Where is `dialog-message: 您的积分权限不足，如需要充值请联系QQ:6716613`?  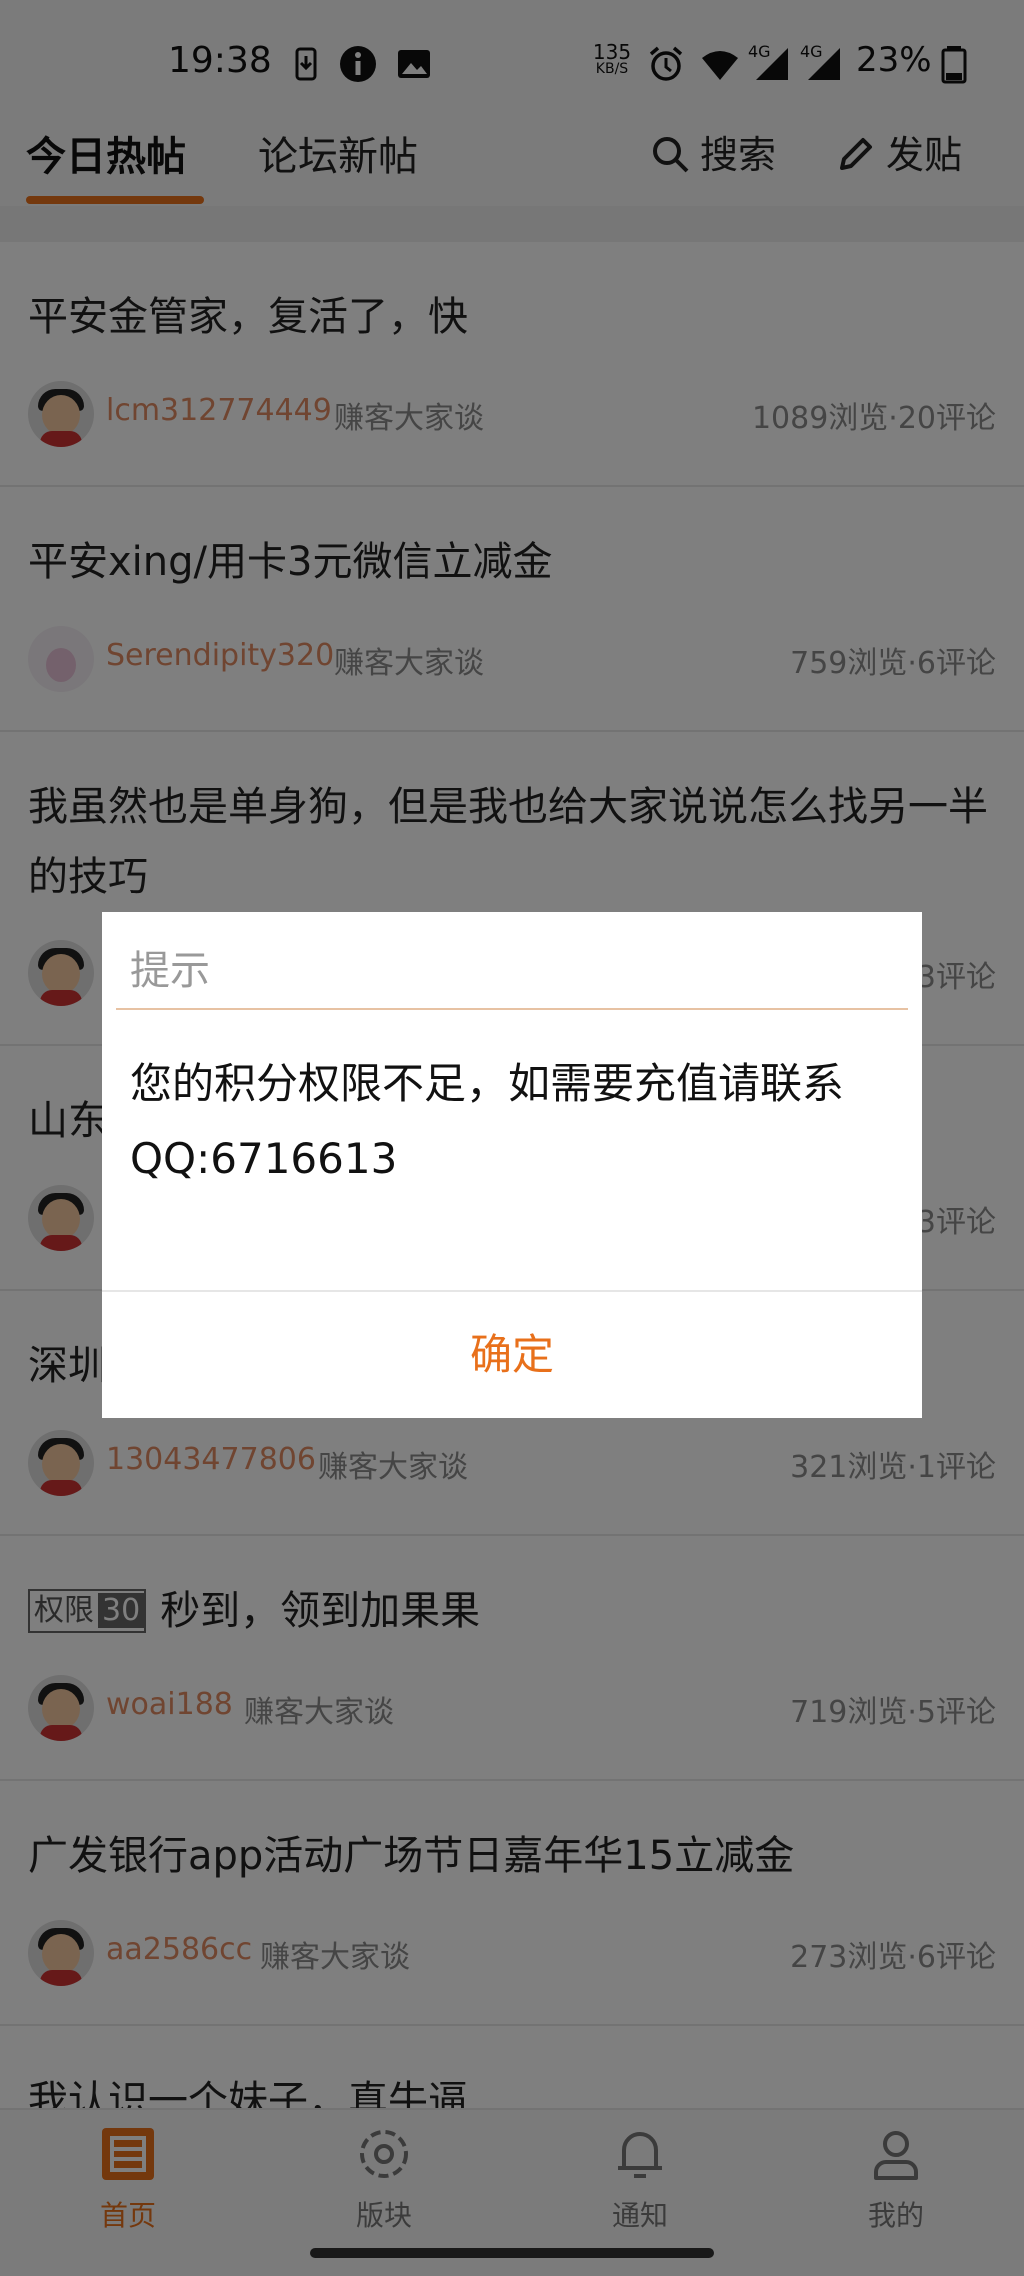 dialog-message: 您的积分权限不足，如需要充值请联系QQ:6716613 is located at coordinates (487, 1121).